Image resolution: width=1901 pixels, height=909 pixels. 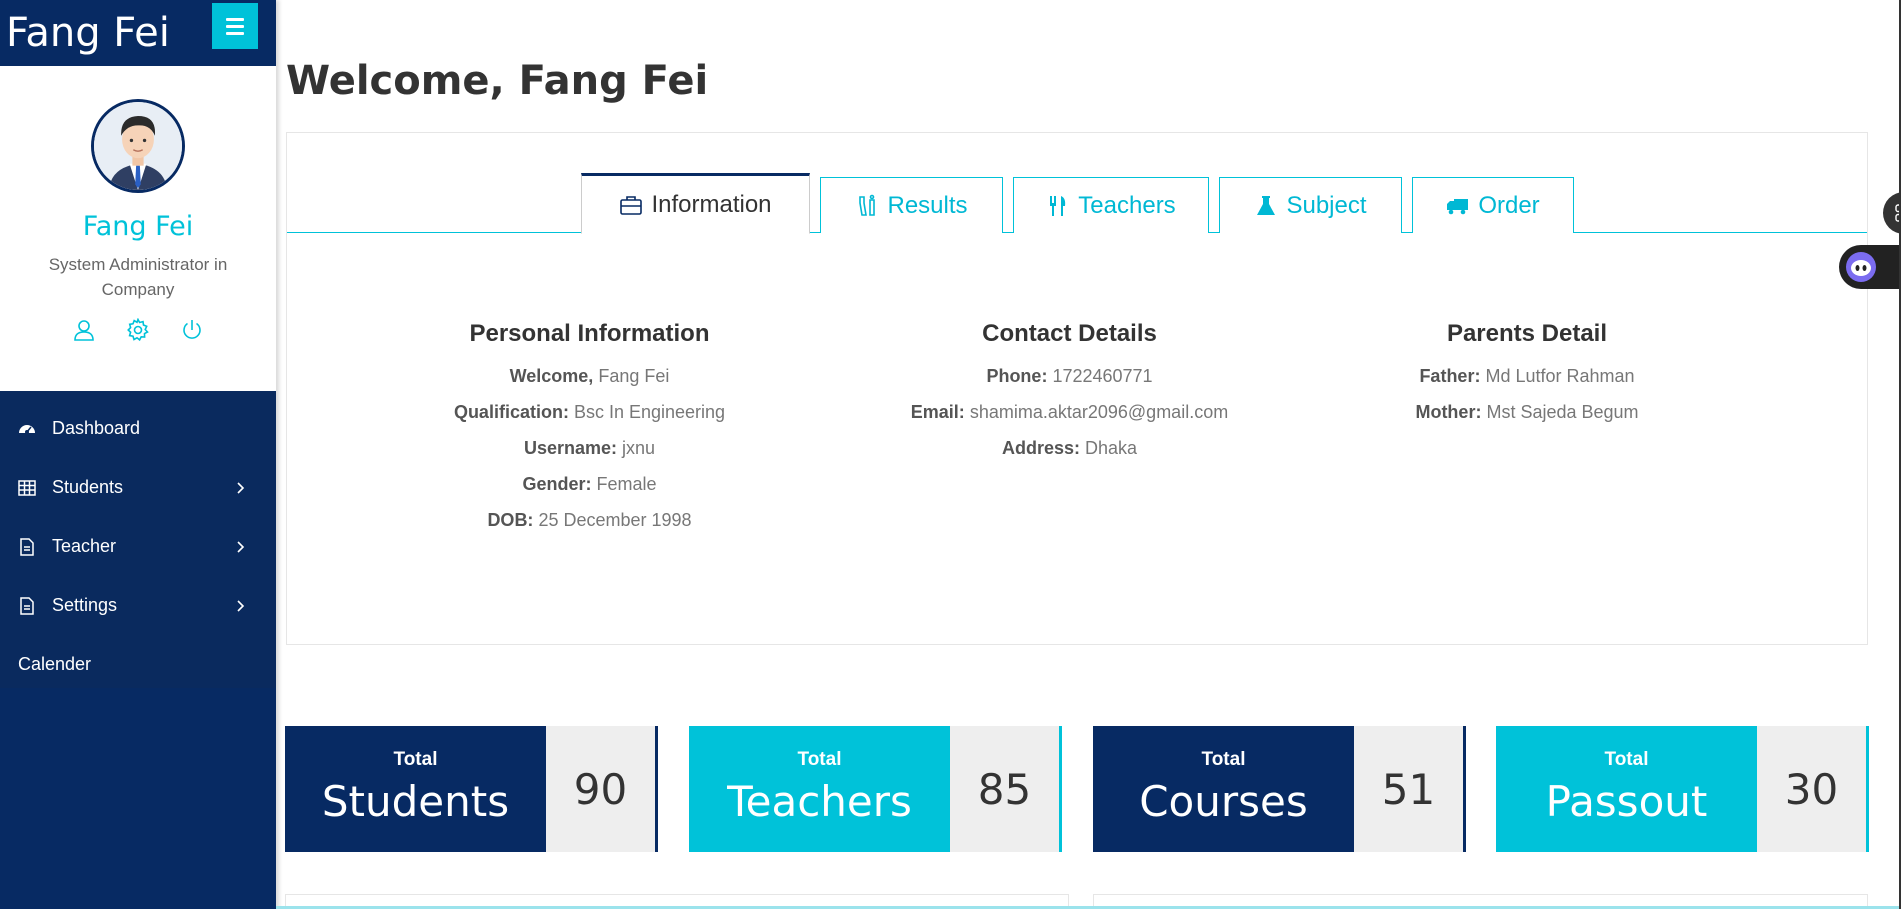 I want to click on stat-card-students: Total Students 90, so click(x=471, y=789).